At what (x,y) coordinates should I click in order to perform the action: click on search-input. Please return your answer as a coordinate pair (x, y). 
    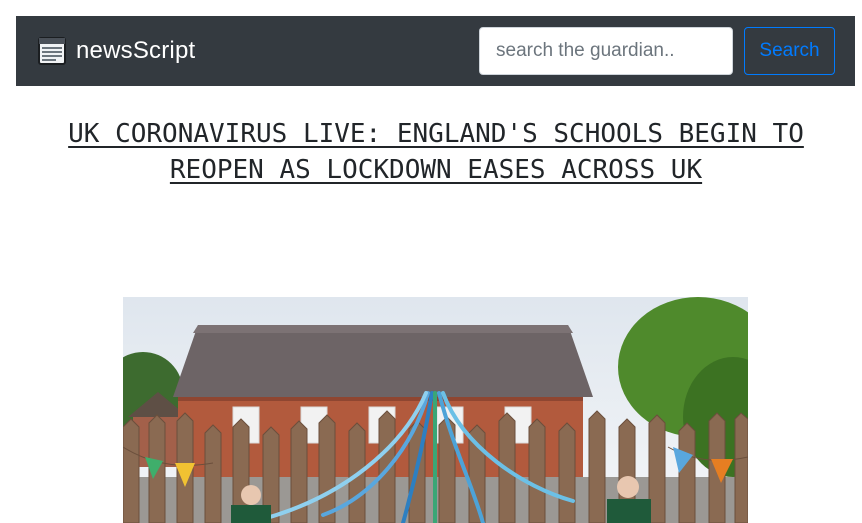
    Looking at the image, I should click on (606, 51).